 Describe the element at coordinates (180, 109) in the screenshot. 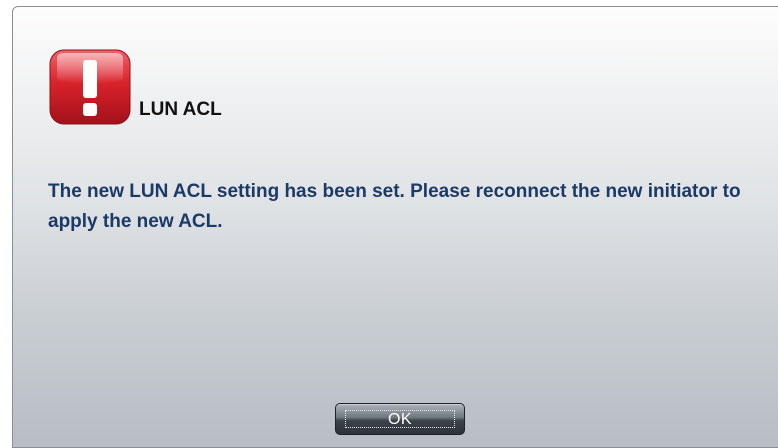

I see `dialog-title: LUN ACL` at that location.